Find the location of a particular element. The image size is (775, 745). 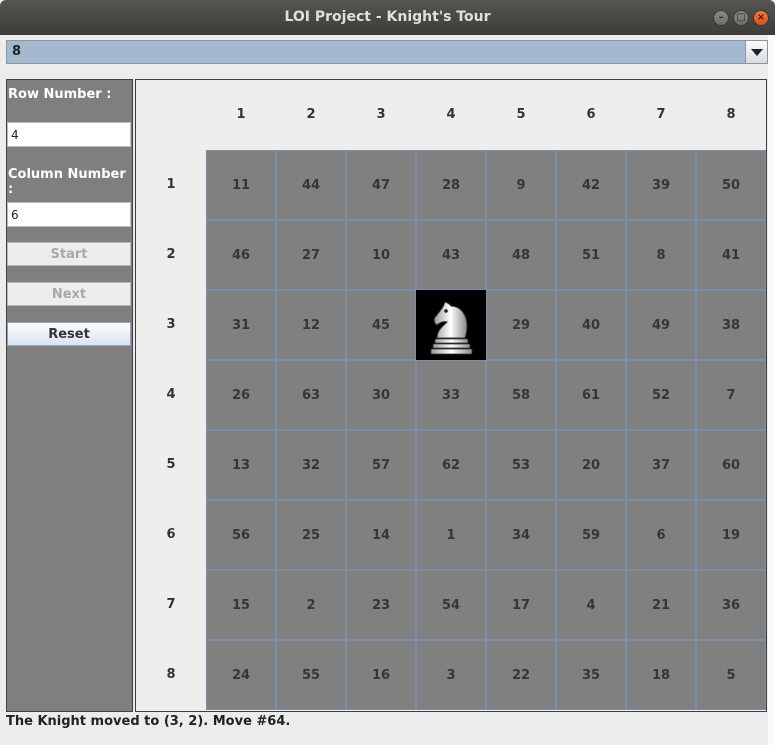

column-header: 2 is located at coordinates (311, 114).